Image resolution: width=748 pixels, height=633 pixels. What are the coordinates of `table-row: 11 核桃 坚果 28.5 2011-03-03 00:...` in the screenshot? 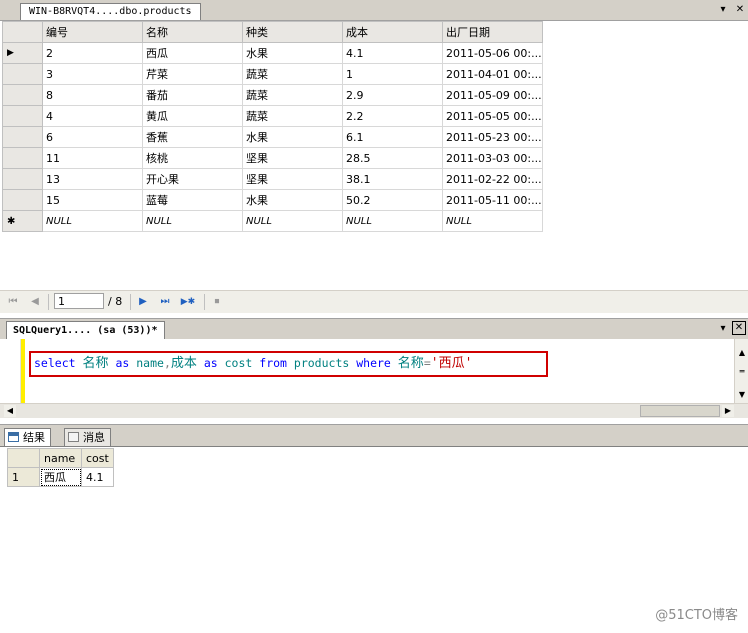 It's located at (272, 158).